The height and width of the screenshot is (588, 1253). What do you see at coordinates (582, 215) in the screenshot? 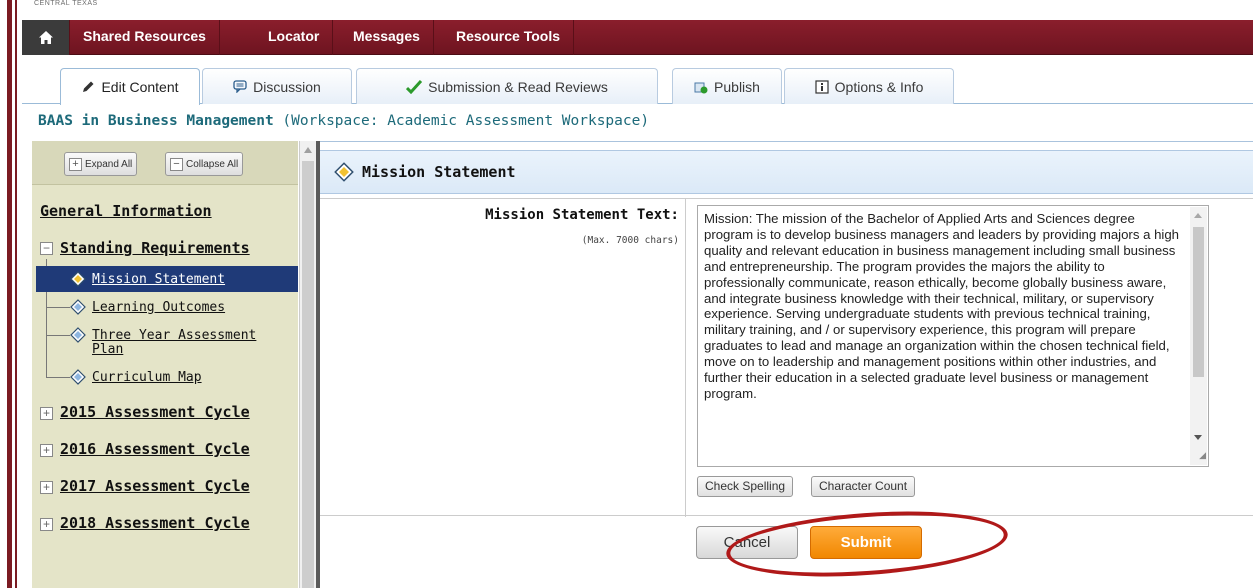
I see `mission-statement-label: Mission Statement Text:` at bounding box center [582, 215].